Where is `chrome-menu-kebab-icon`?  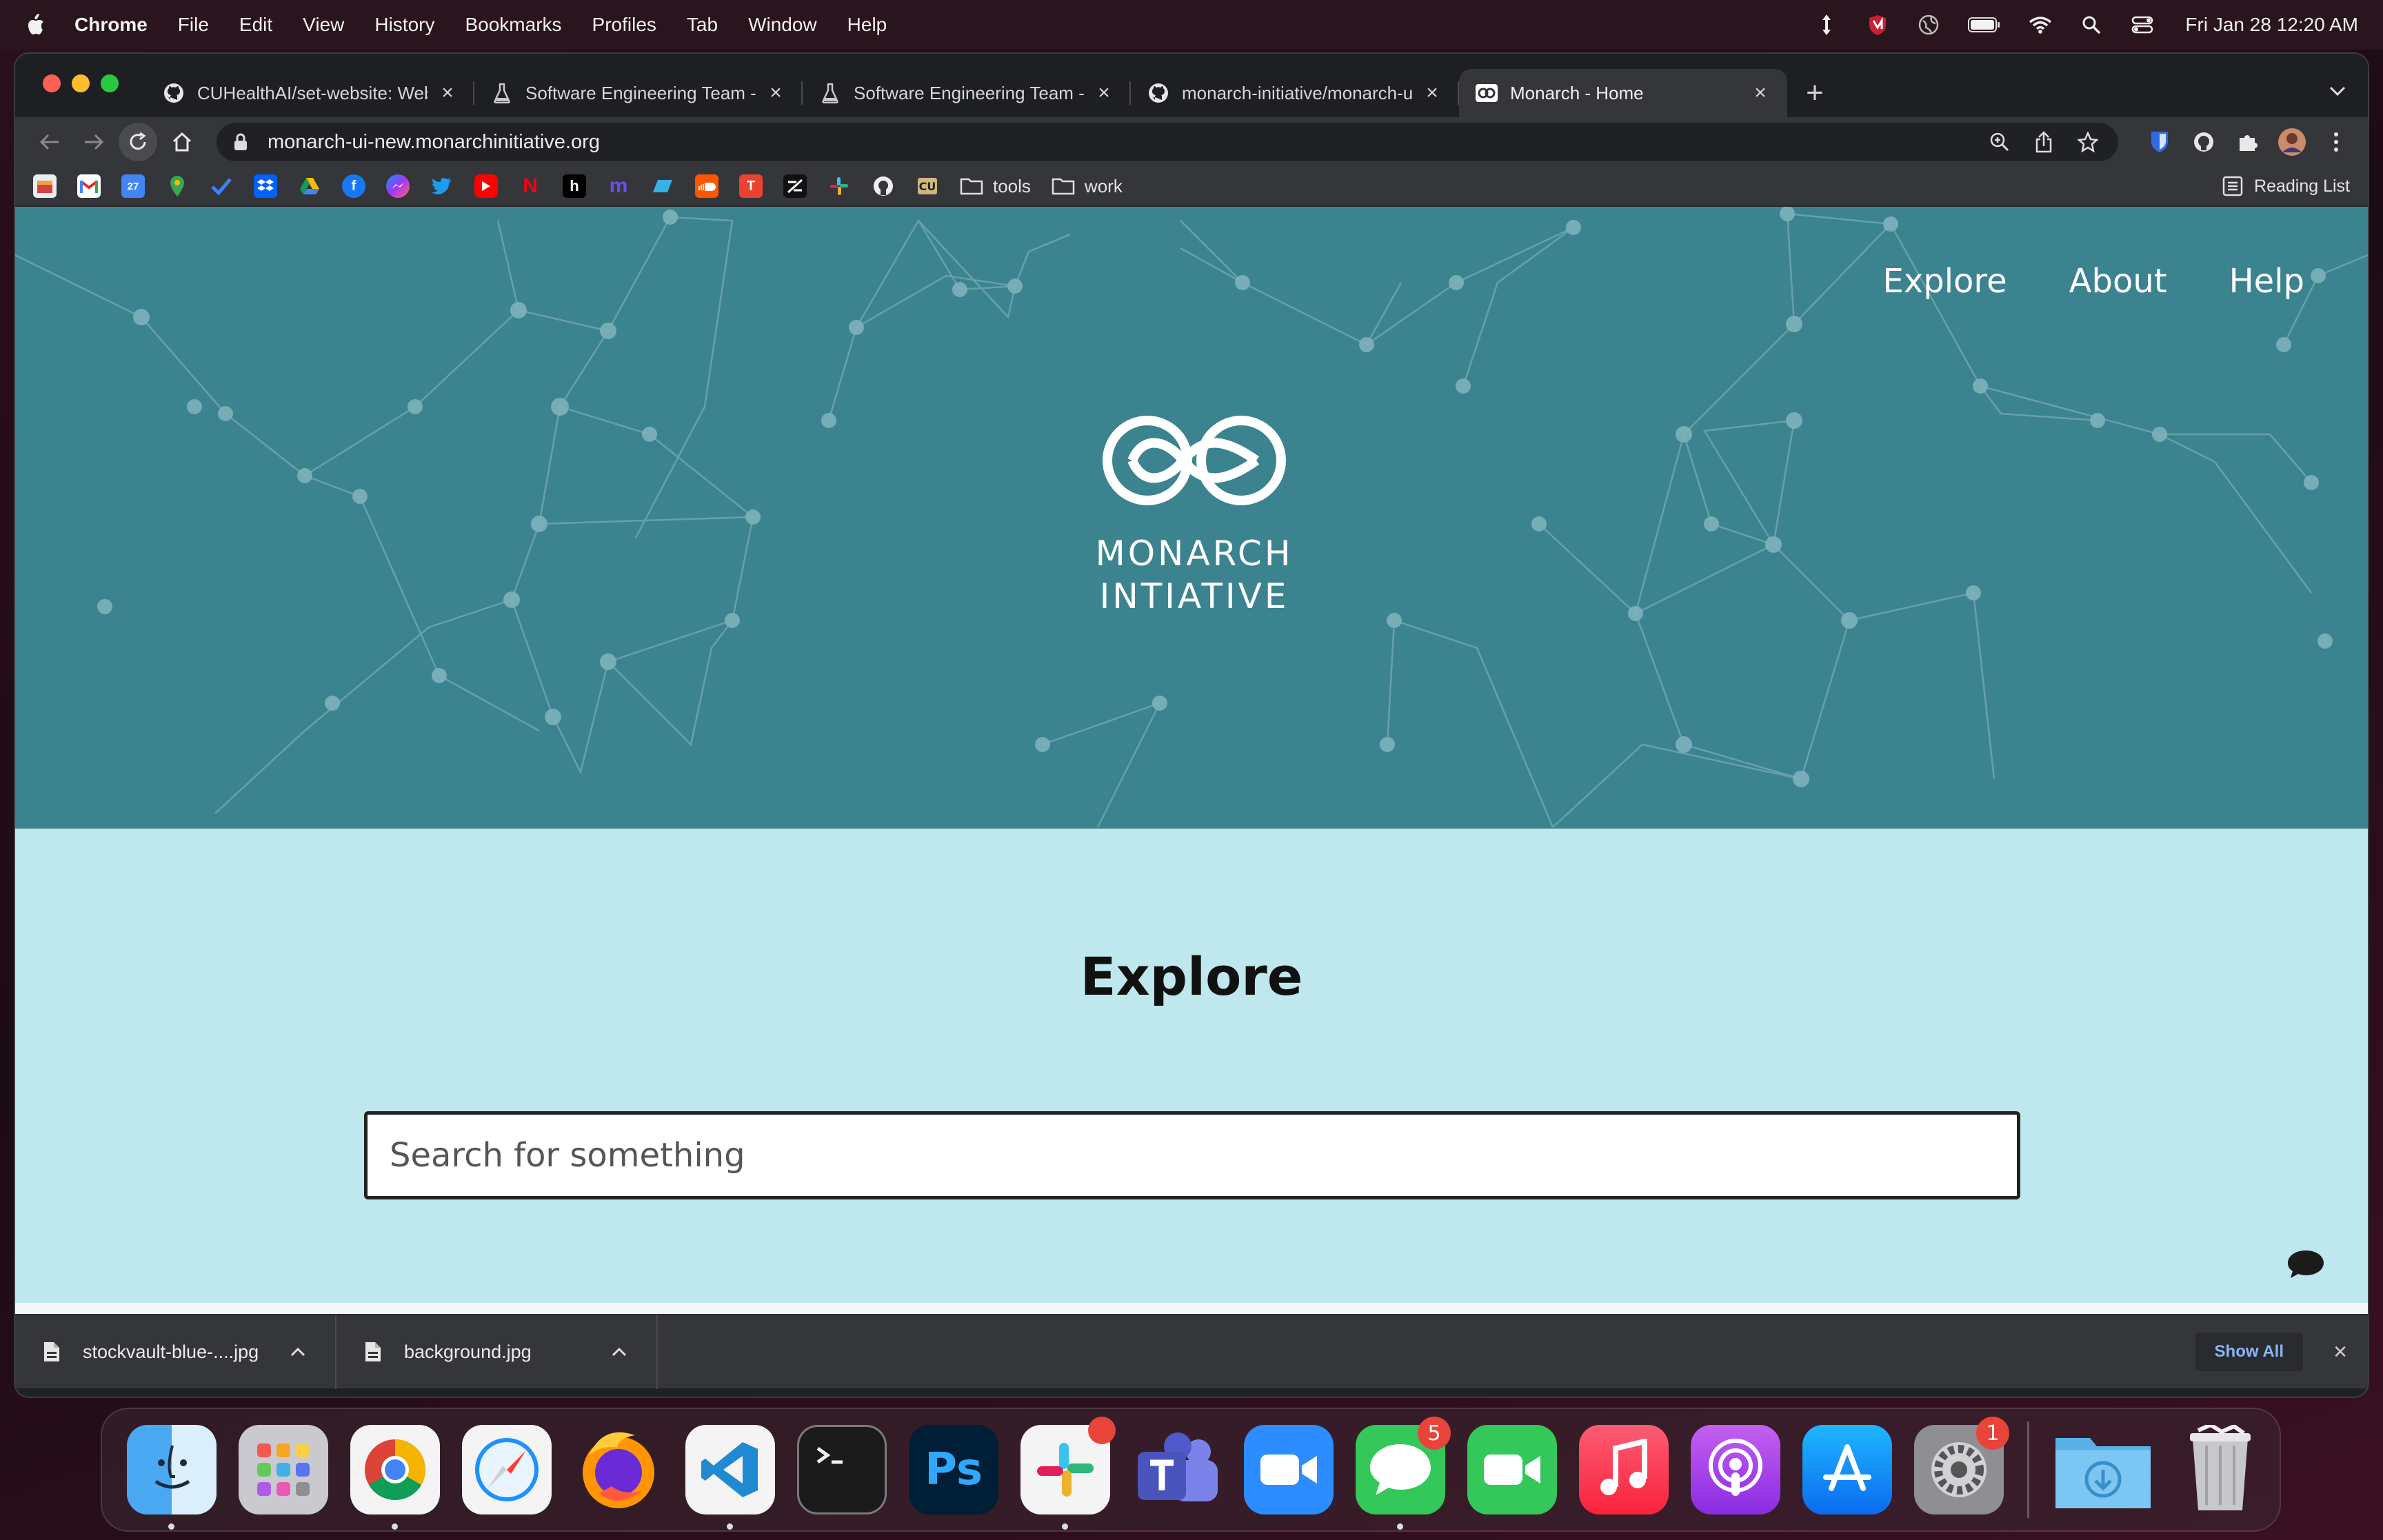
chrome-menu-kebab-icon is located at coordinates (2336, 142).